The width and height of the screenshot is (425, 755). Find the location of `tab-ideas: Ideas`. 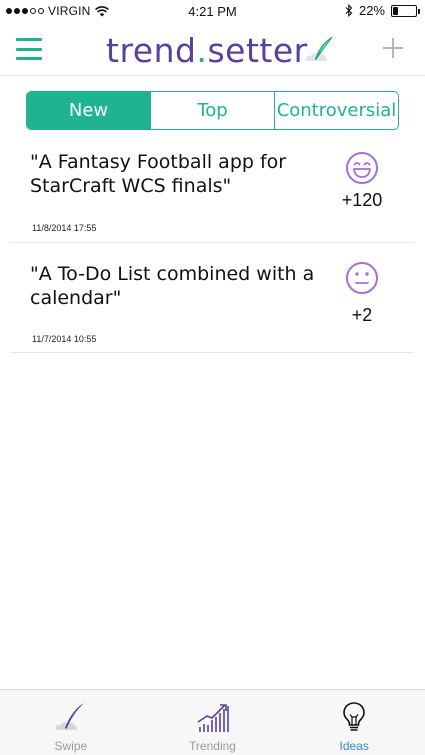

tab-ideas: Ideas is located at coordinates (354, 722).